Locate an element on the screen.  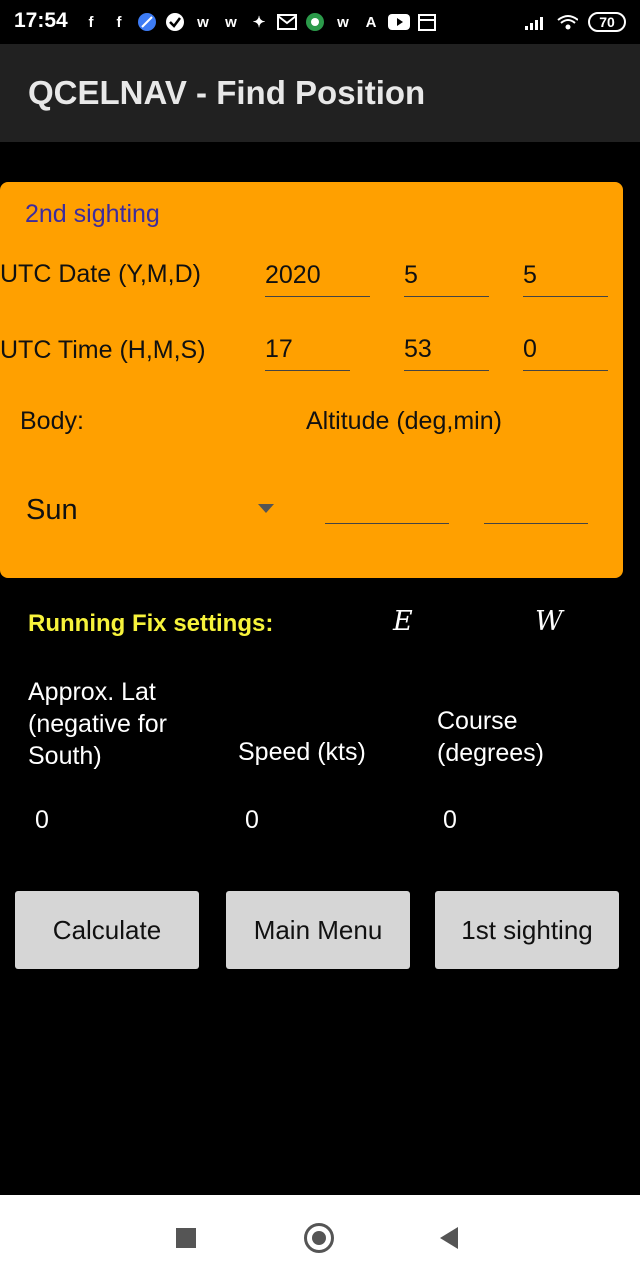
speed-label: Speed (kts) is located at coordinates (302, 752).